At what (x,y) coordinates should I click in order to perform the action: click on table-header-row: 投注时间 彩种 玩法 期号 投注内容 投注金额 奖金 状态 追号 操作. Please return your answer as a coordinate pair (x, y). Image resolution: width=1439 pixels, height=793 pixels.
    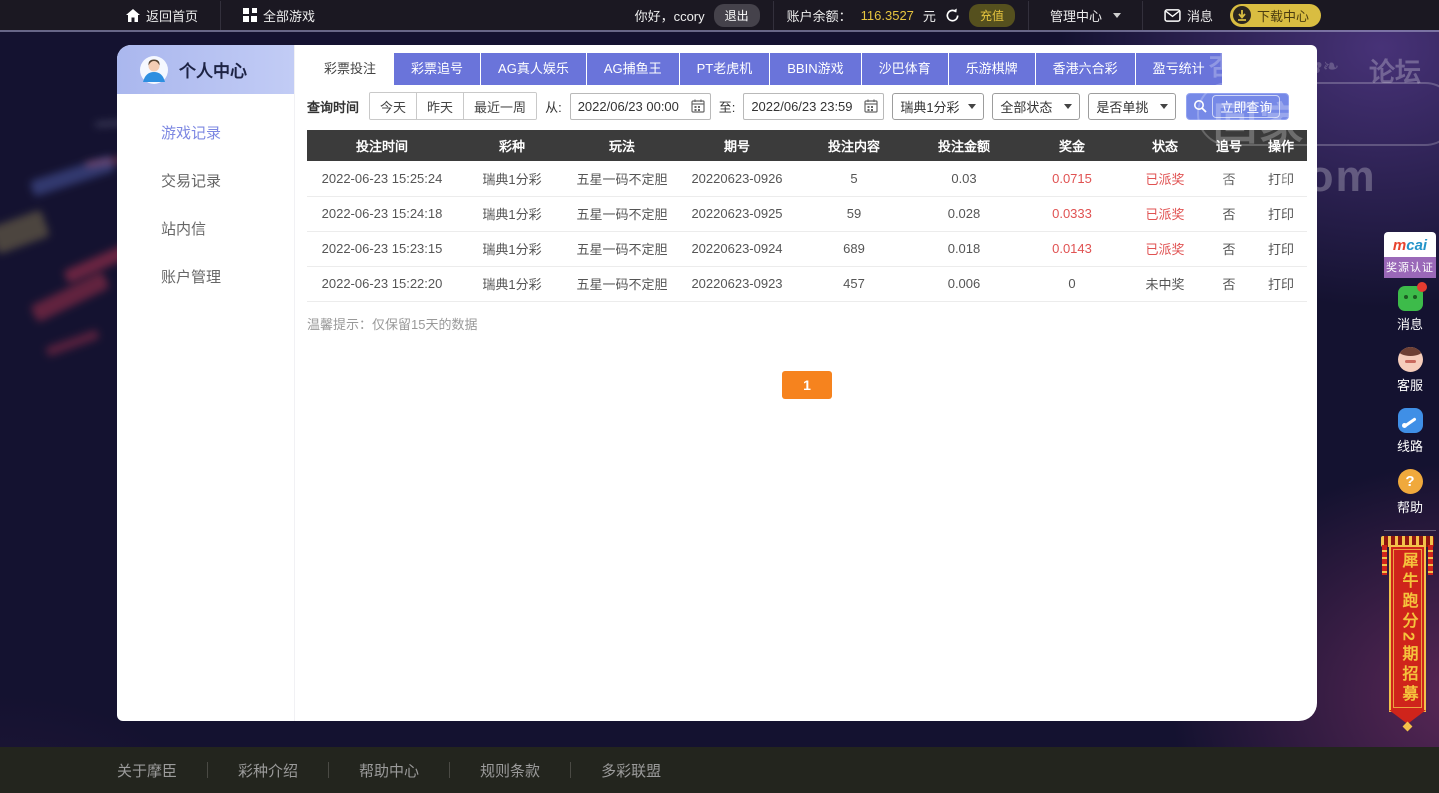
    Looking at the image, I should click on (807, 145).